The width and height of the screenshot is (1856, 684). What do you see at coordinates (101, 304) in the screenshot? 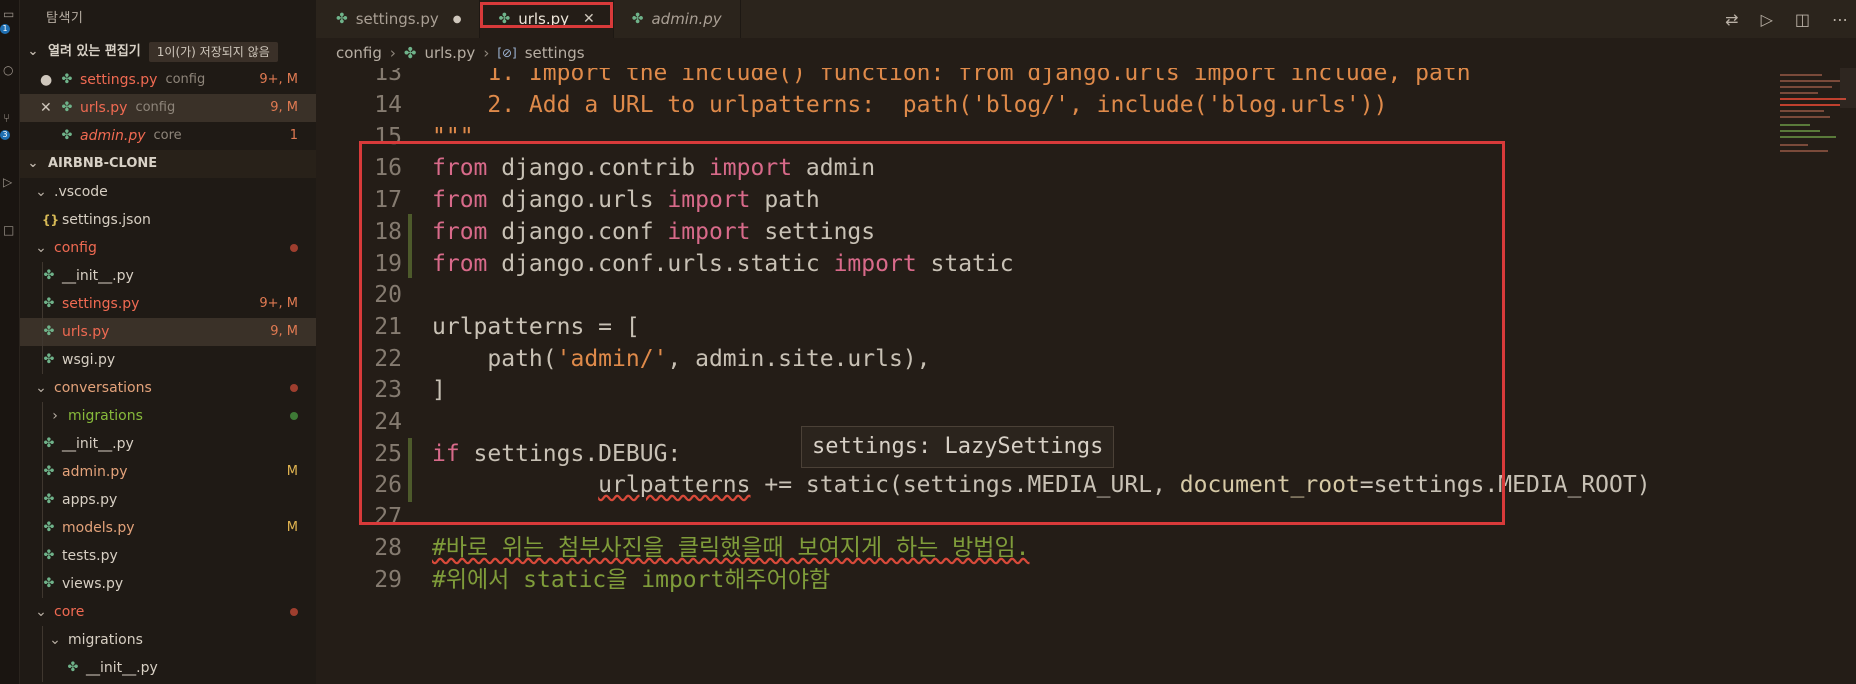
I see `tree-label: settings.py` at bounding box center [101, 304].